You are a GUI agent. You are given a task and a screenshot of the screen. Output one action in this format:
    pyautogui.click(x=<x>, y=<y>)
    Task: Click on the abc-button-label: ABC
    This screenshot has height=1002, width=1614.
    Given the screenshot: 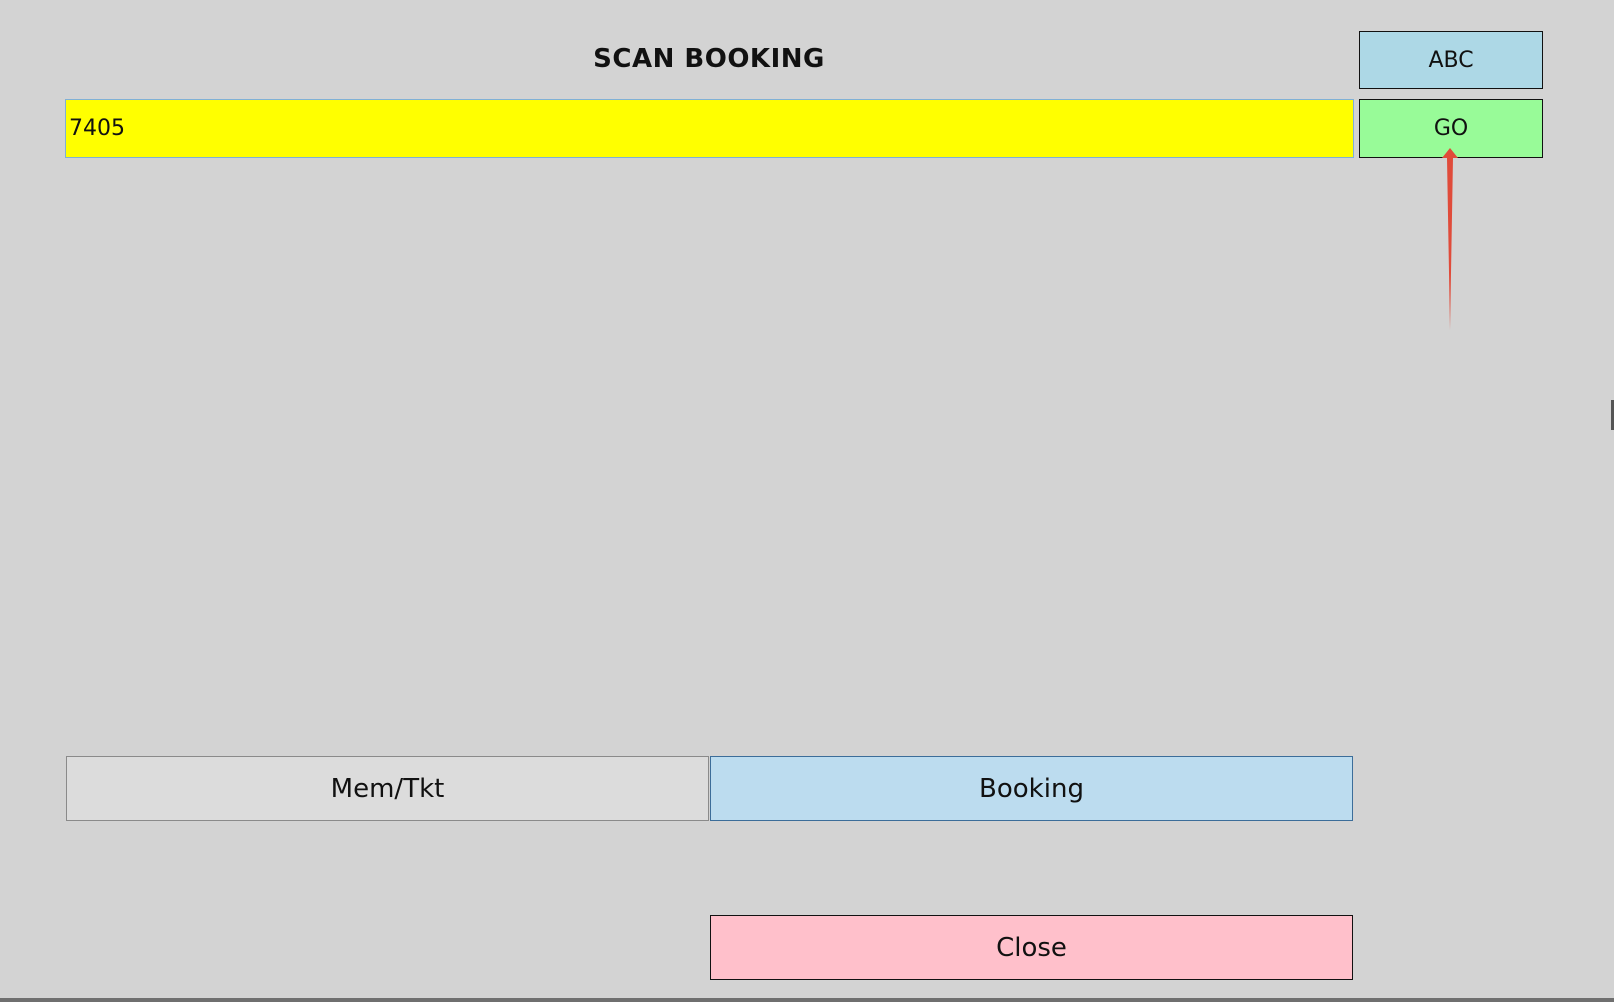 What is the action you would take?
    pyautogui.click(x=1451, y=60)
    